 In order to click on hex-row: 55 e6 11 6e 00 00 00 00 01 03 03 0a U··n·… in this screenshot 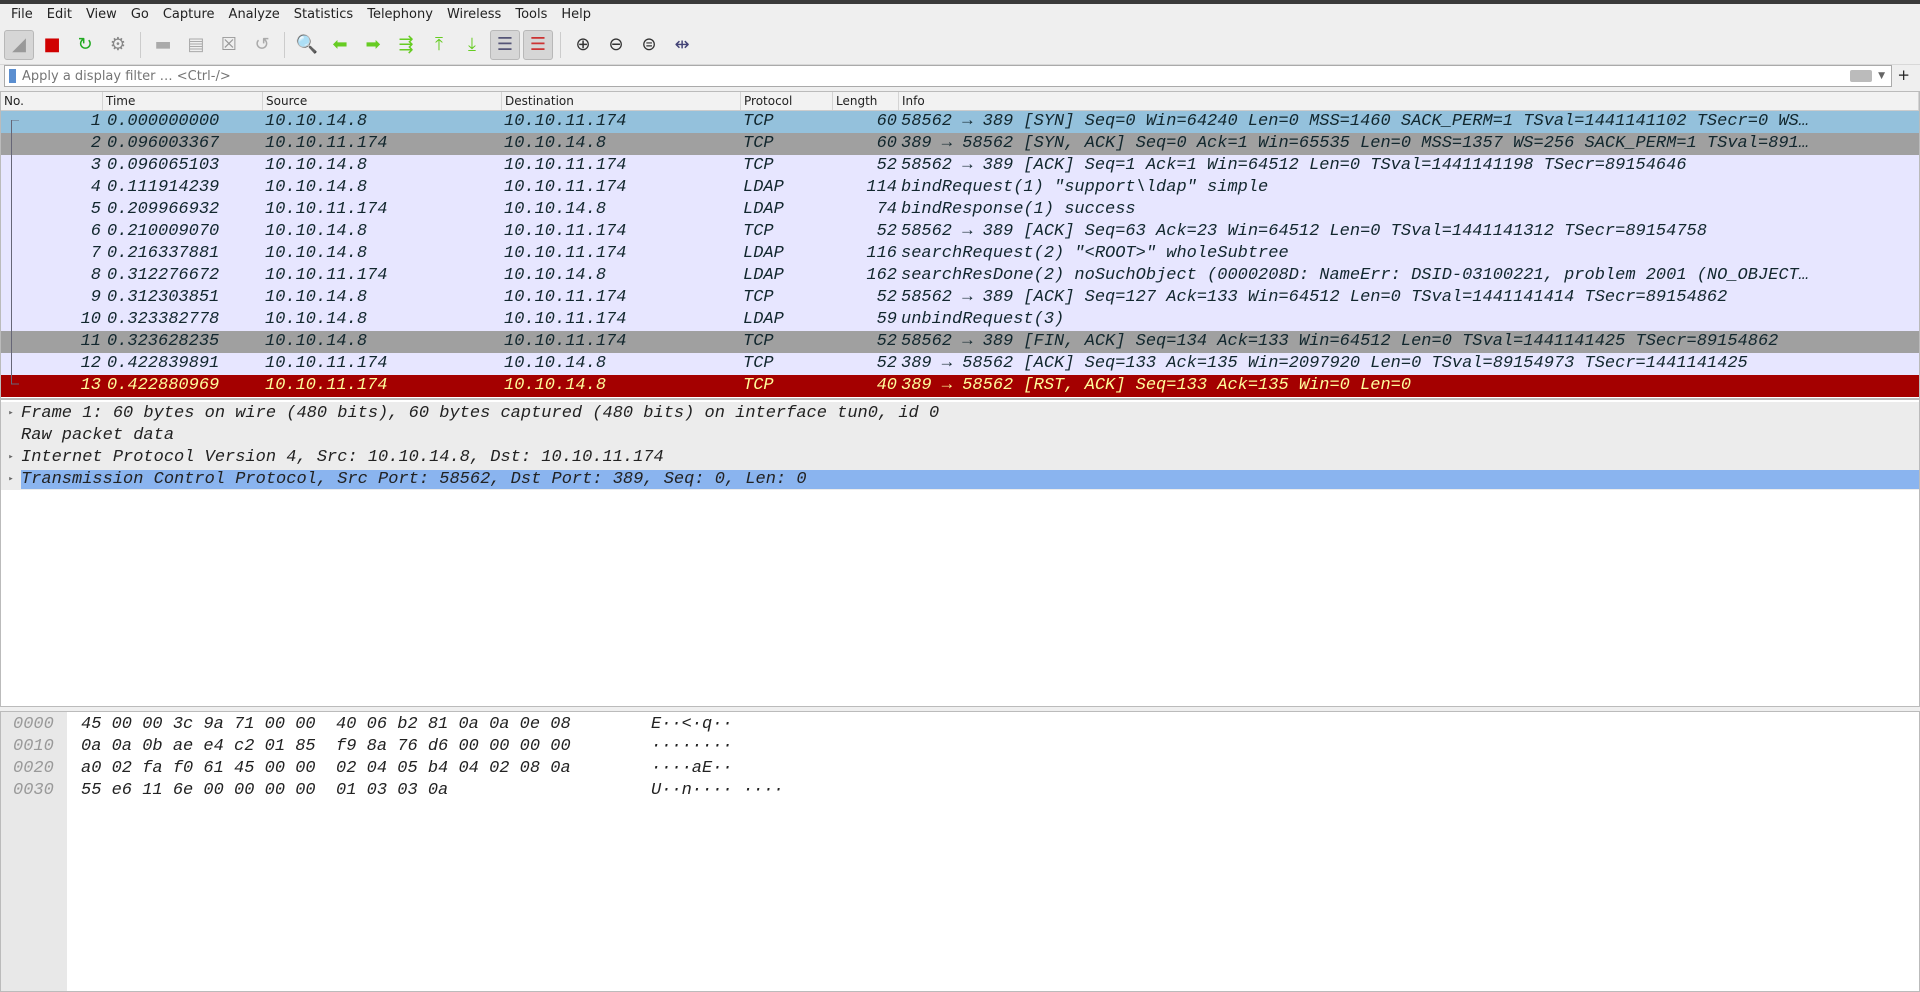, I will do `click(425, 791)`.